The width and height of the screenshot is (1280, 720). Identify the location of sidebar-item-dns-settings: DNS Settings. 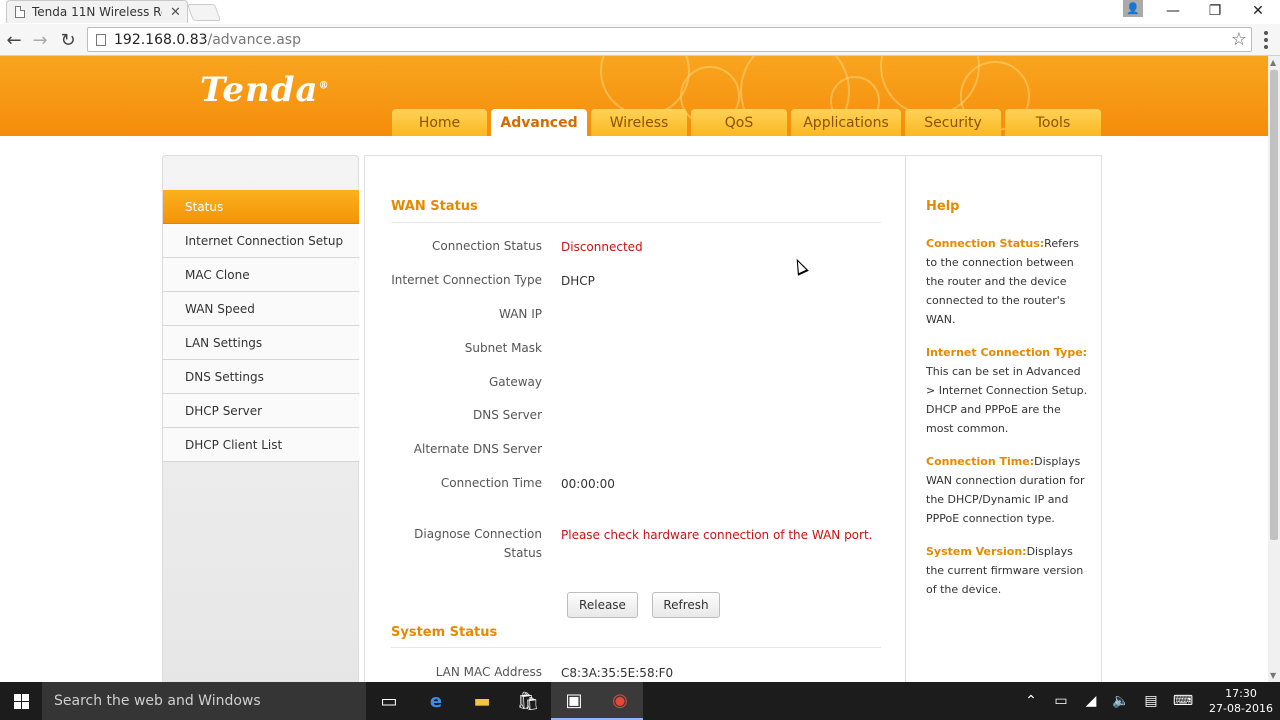
(261, 377).